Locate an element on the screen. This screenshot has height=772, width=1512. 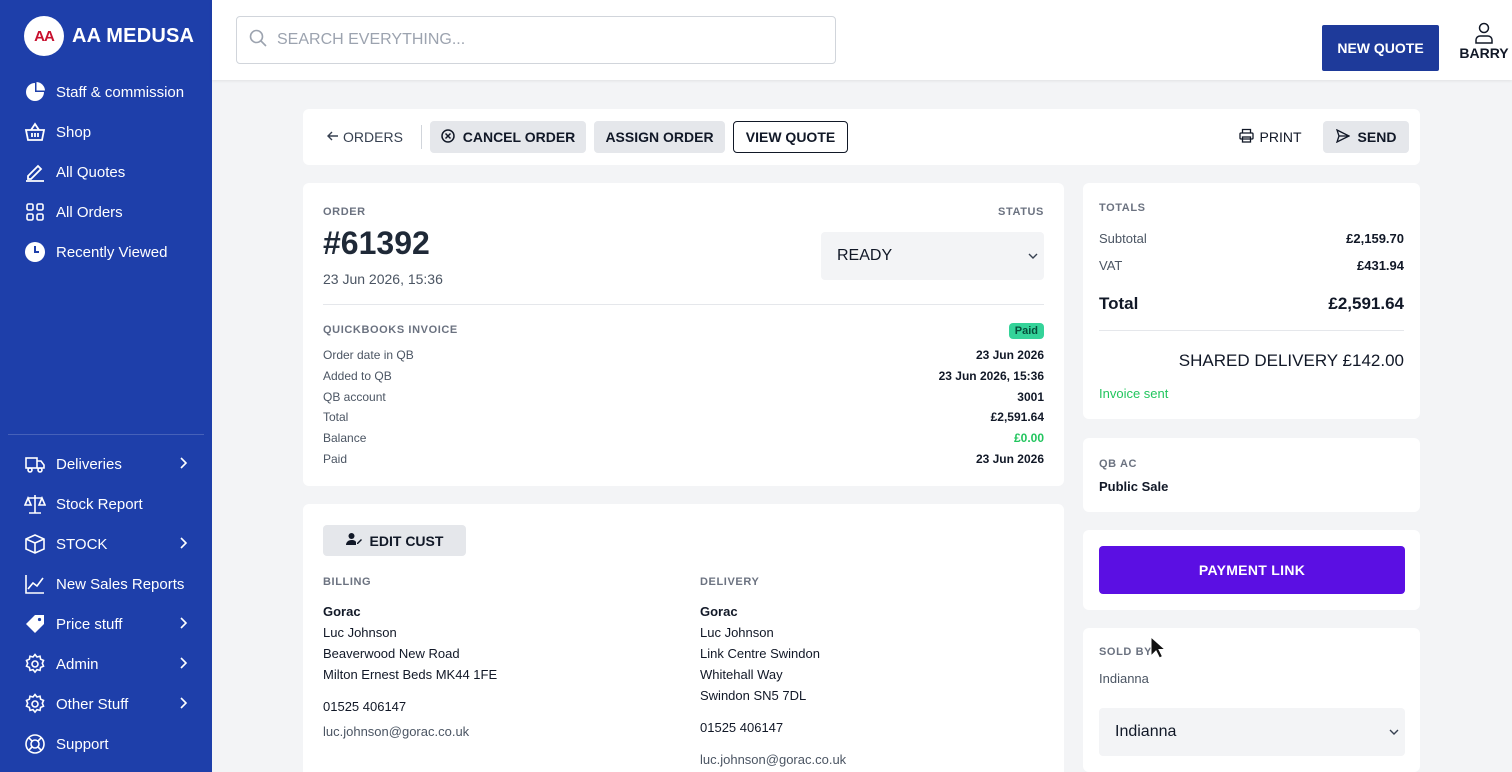
sold-by-select: Indianna is located at coordinates (1252, 732).